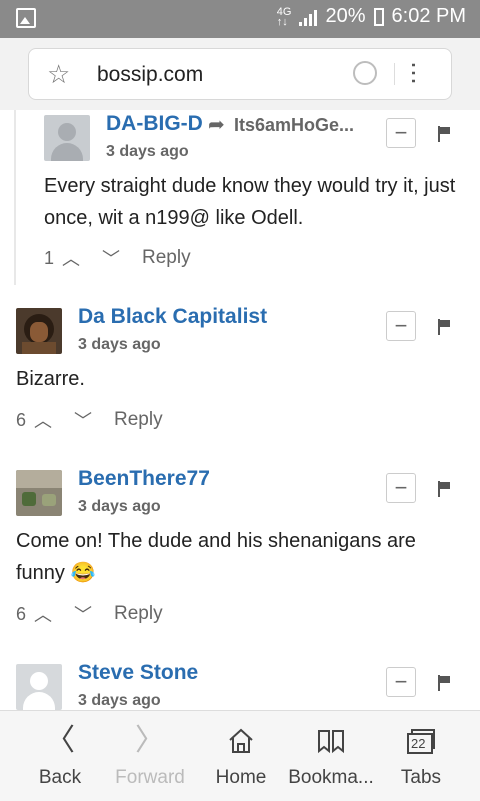 Image resolution: width=480 pixels, height=801 pixels. Describe the element at coordinates (150, 777) in the screenshot. I see `nav-forward-label: Forward` at that location.